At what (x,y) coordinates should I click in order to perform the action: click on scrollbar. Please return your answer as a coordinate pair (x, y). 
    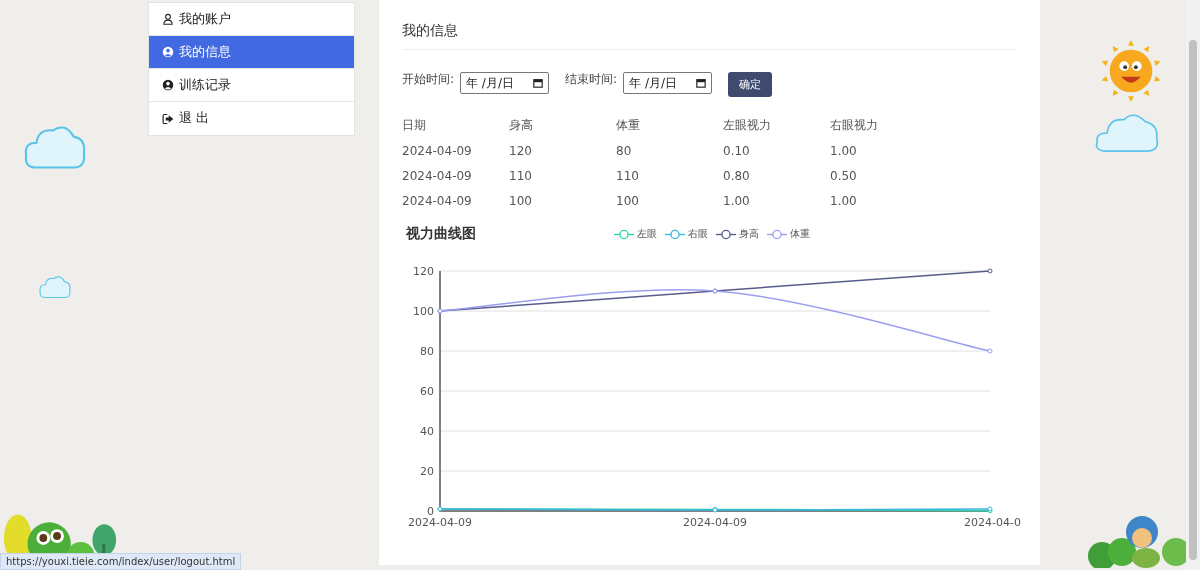
    Looking at the image, I should click on (1193, 285).